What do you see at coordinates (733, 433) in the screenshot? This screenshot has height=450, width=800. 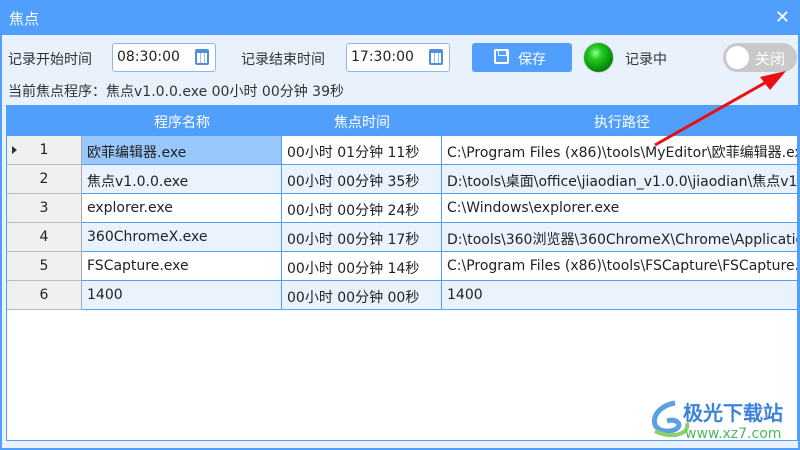 I see `watermark-url: www.xz7.com` at bounding box center [733, 433].